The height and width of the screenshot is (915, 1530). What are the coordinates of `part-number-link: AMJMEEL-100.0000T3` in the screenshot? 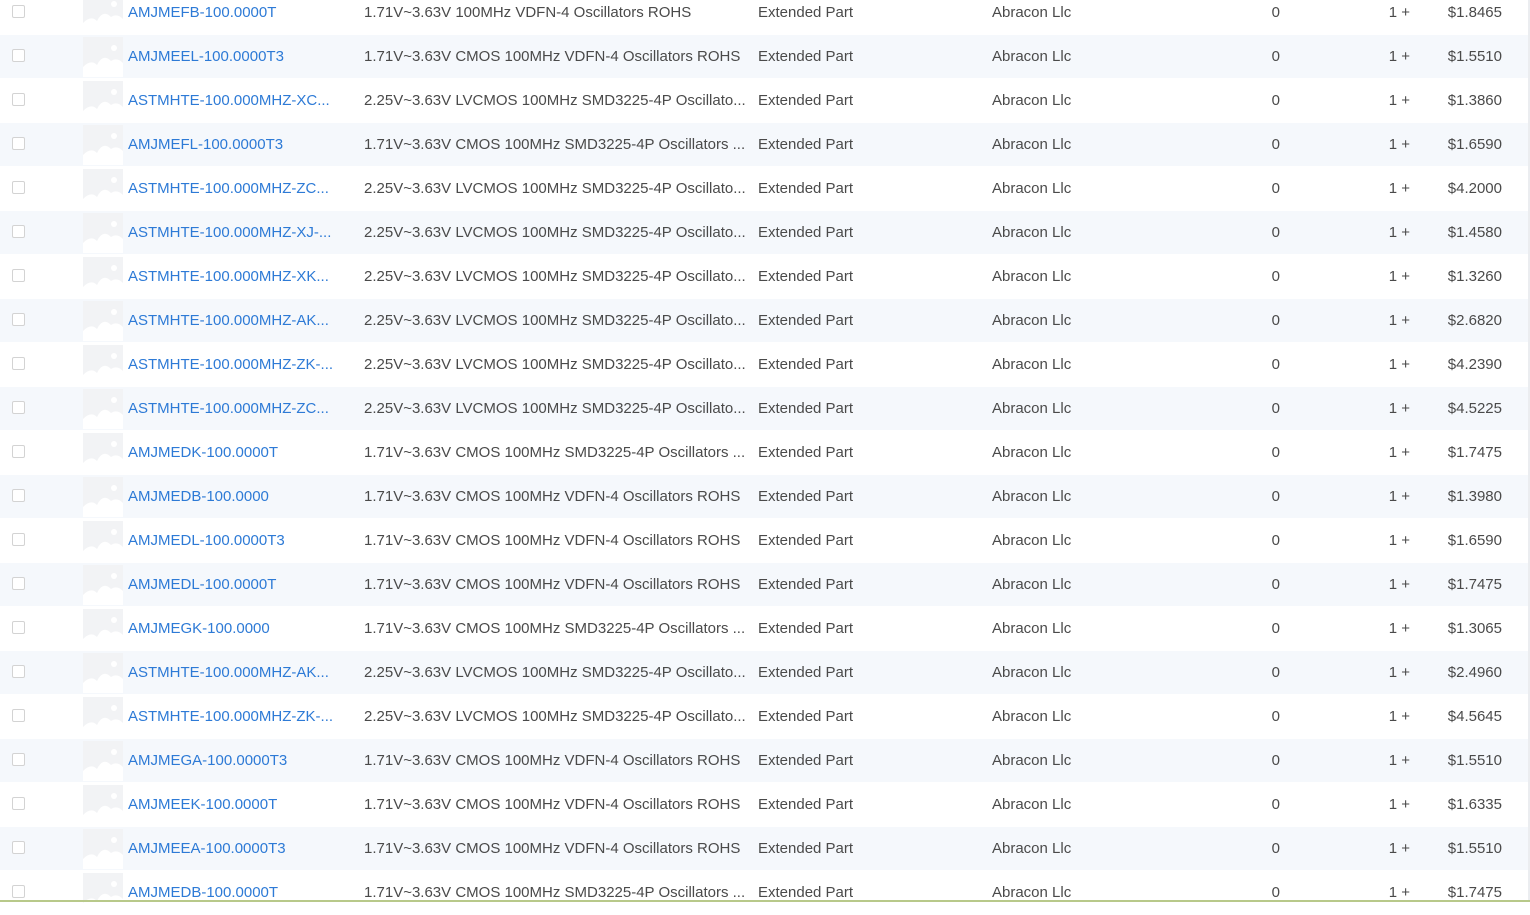 It's located at (235, 57).